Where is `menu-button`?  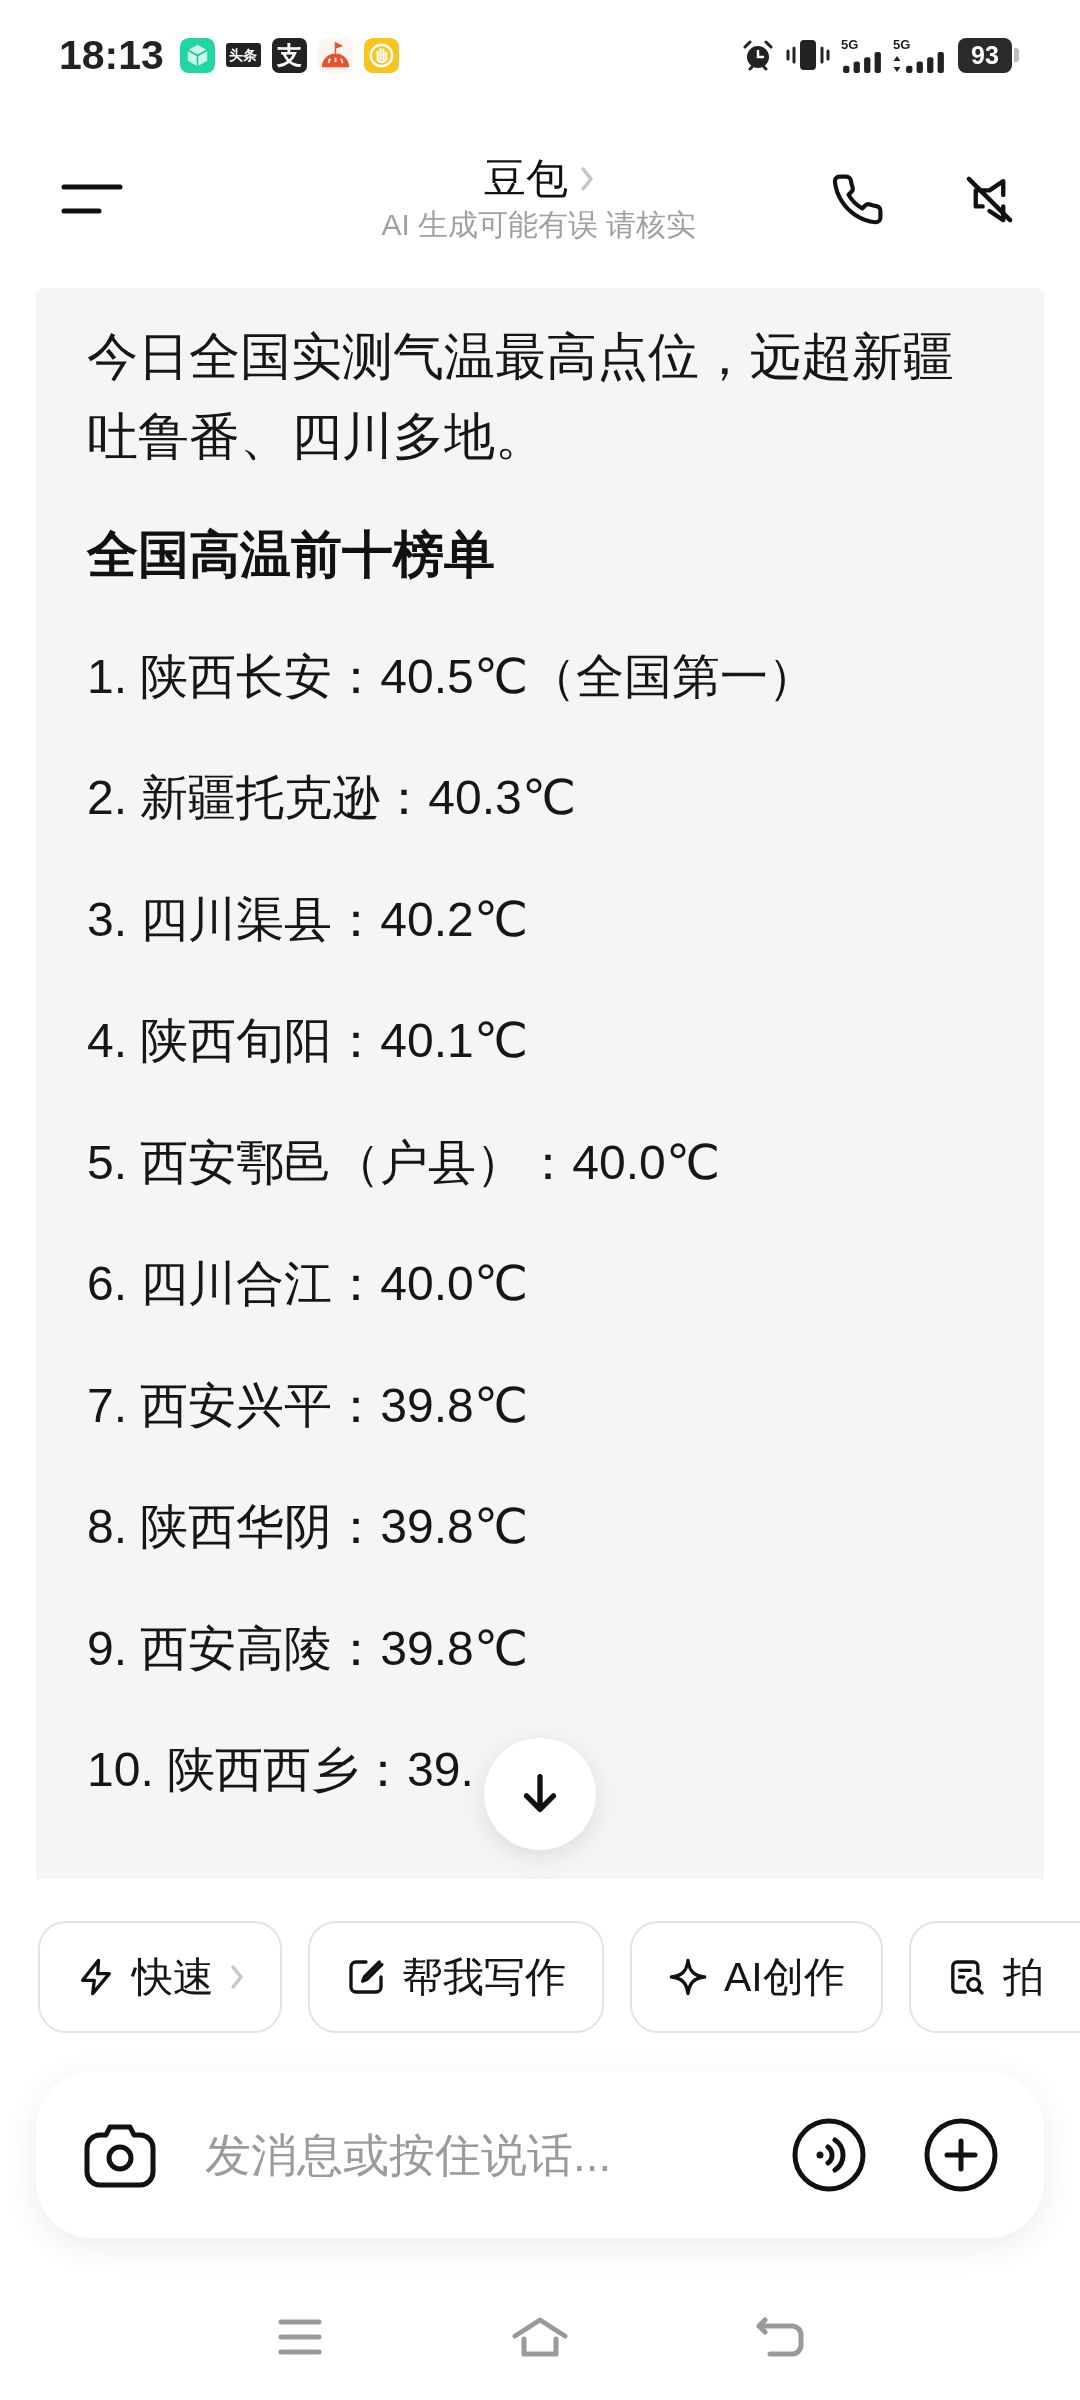 menu-button is located at coordinates (92, 199).